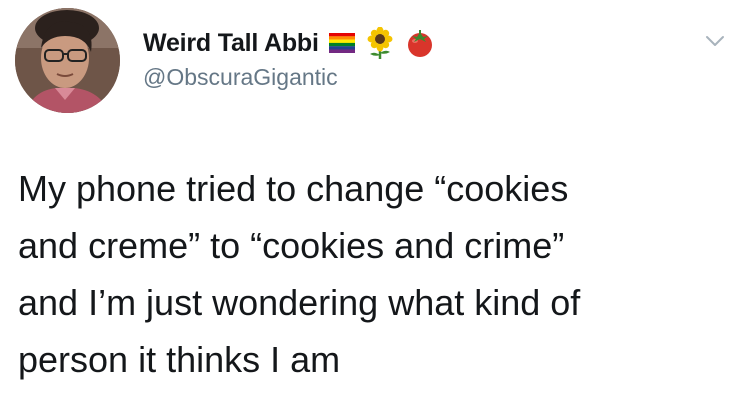 The width and height of the screenshot is (750, 408). Describe the element at coordinates (380, 43) in the screenshot. I see `sunflower-icon` at that location.